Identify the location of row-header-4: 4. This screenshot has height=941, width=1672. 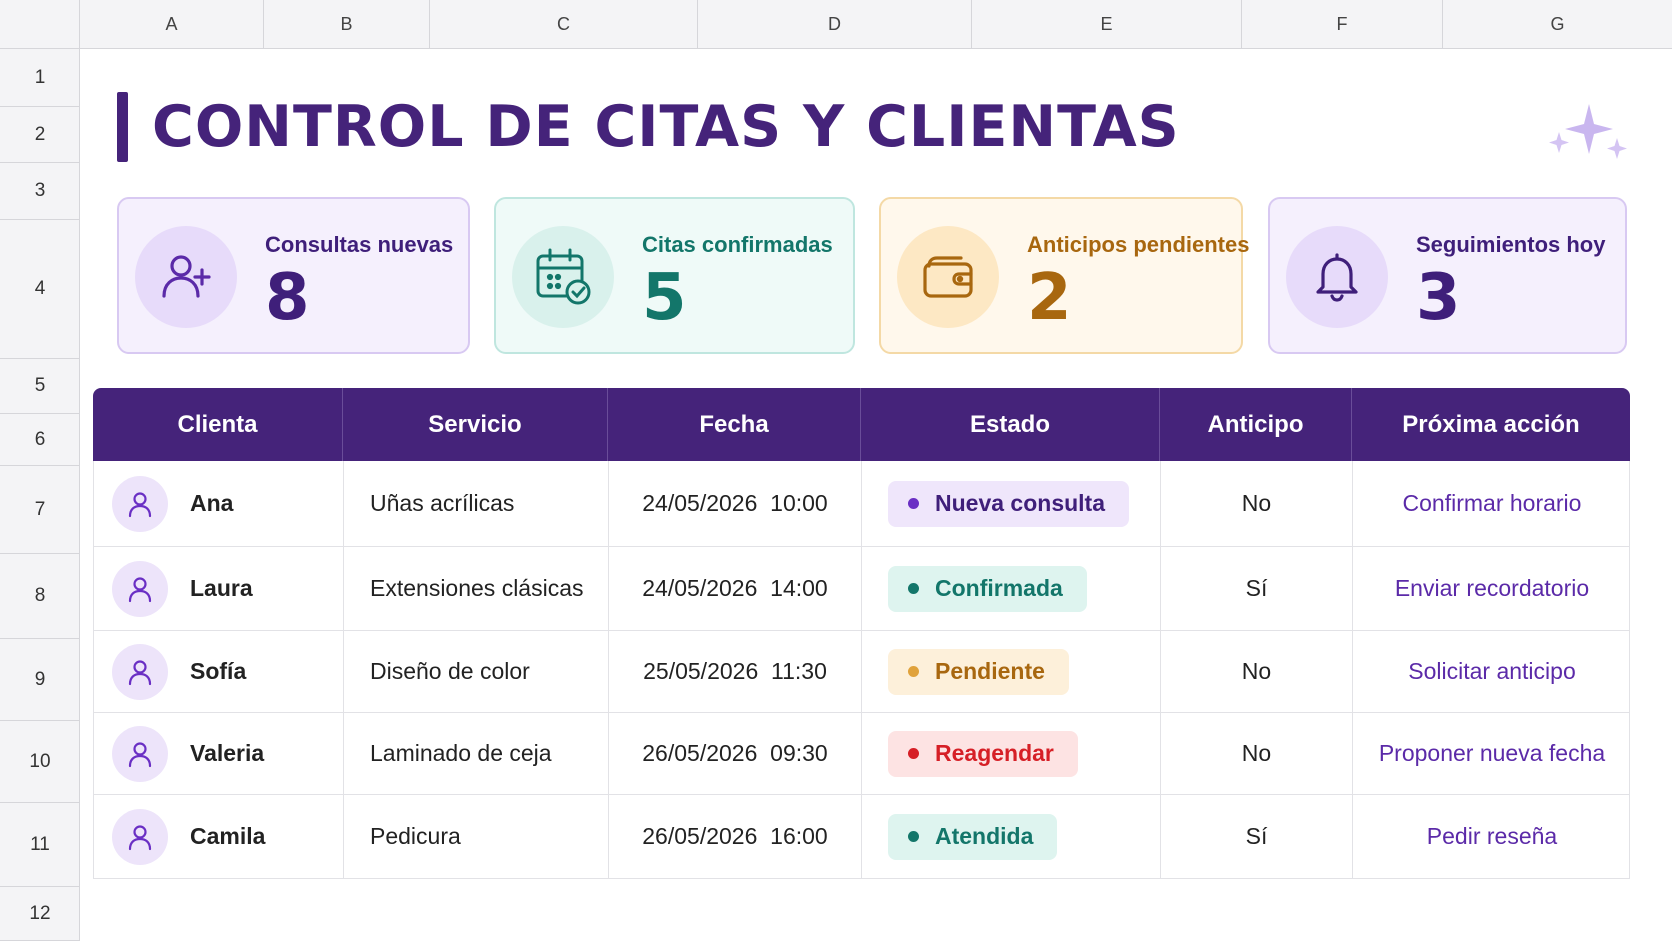
(40, 289).